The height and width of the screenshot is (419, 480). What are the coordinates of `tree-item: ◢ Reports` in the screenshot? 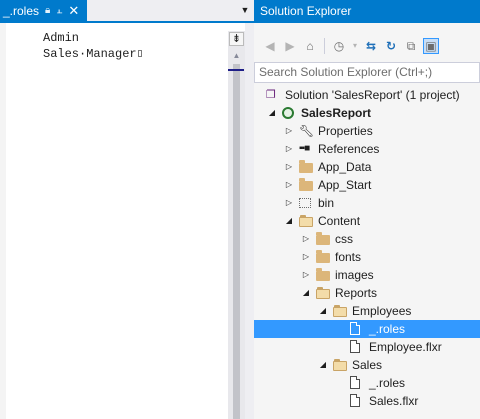 It's located at (367, 293).